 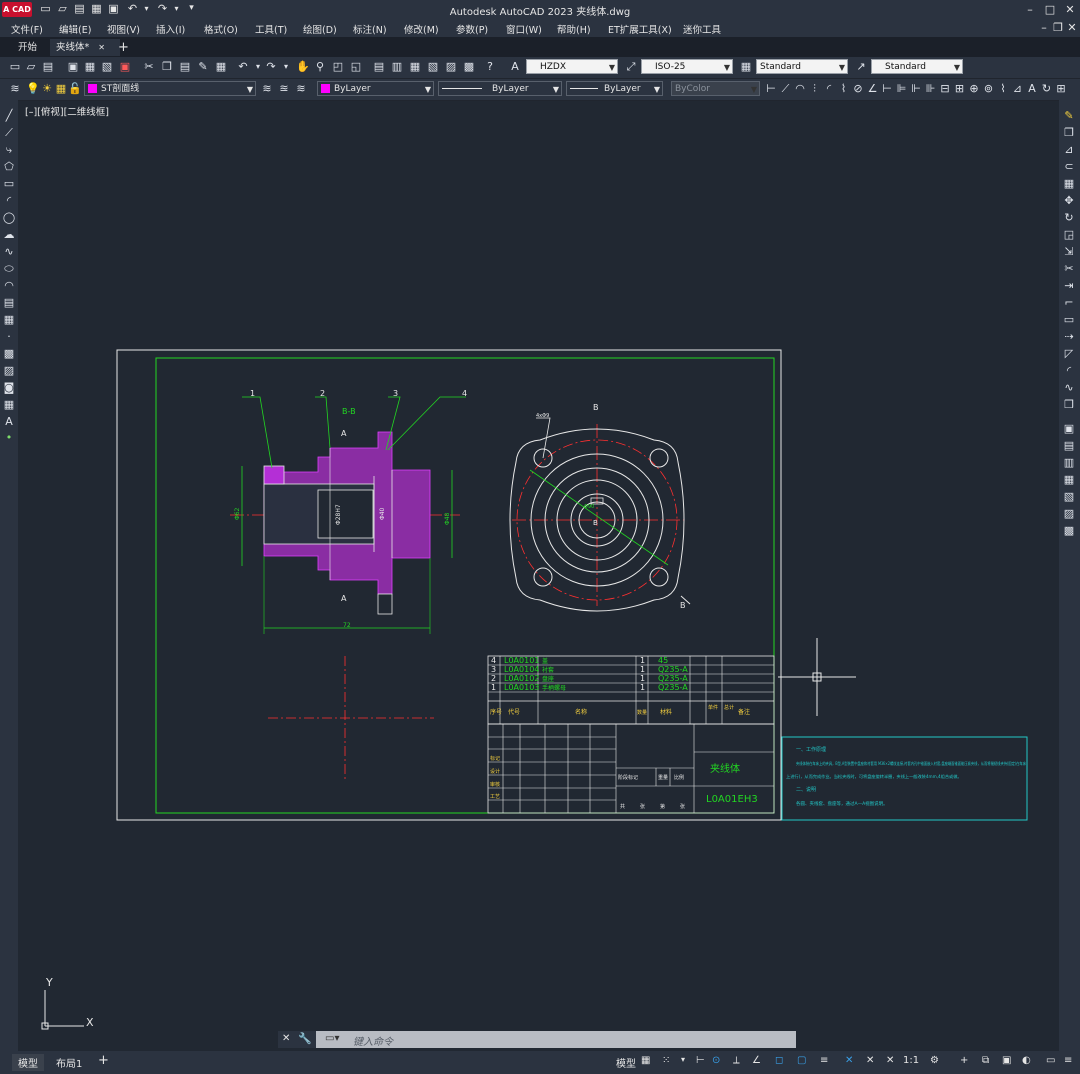 I want to click on svg-text: 重量, so click(x=663, y=777).